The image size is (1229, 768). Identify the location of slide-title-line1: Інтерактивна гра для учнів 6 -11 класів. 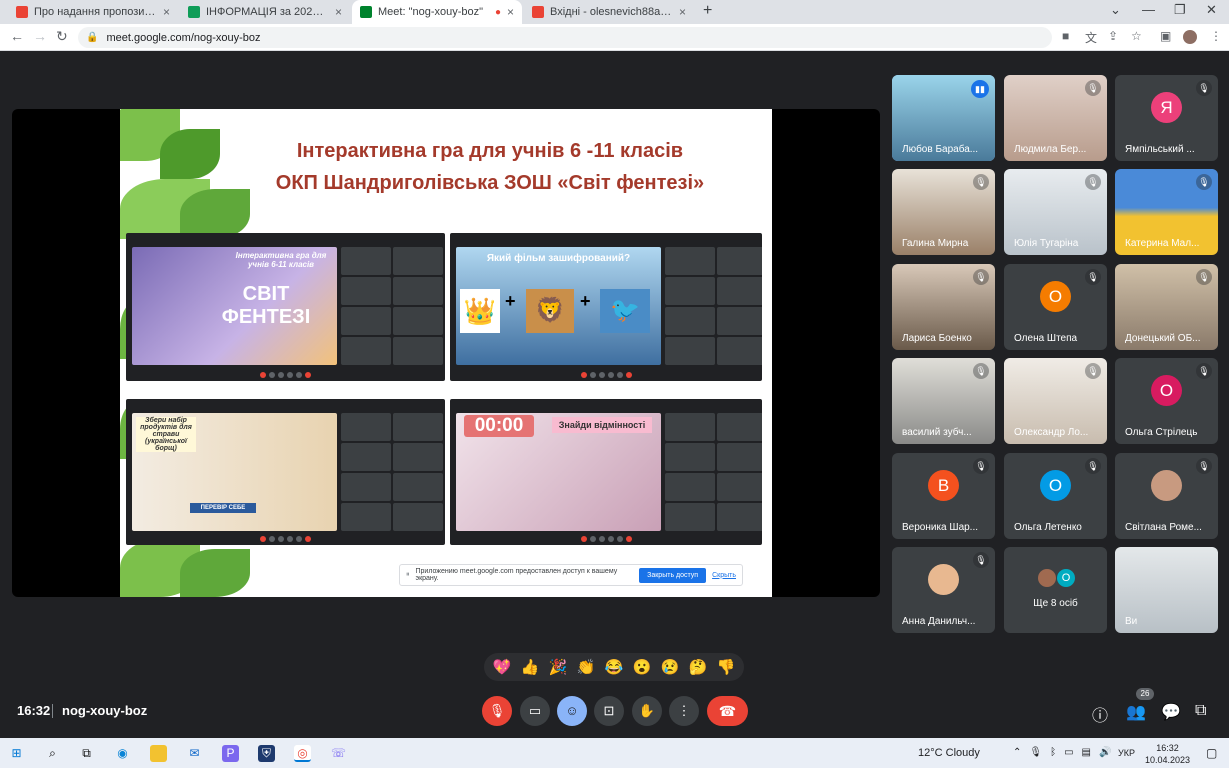
(490, 151).